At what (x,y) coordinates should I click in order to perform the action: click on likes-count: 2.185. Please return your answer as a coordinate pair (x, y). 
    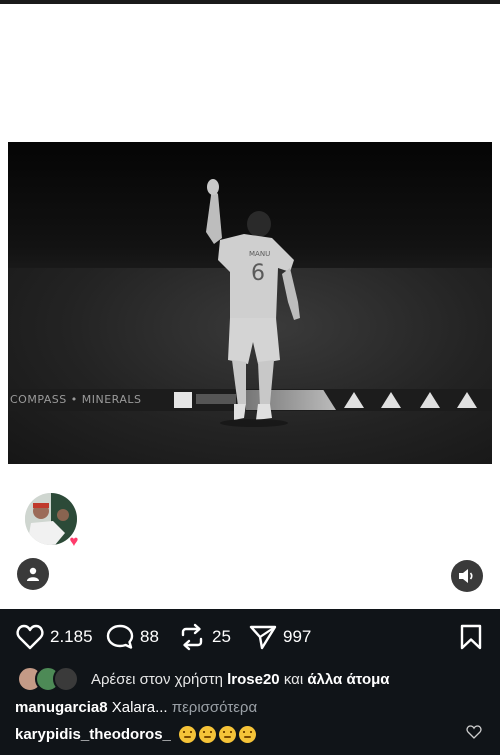
    Looking at the image, I should click on (71, 636).